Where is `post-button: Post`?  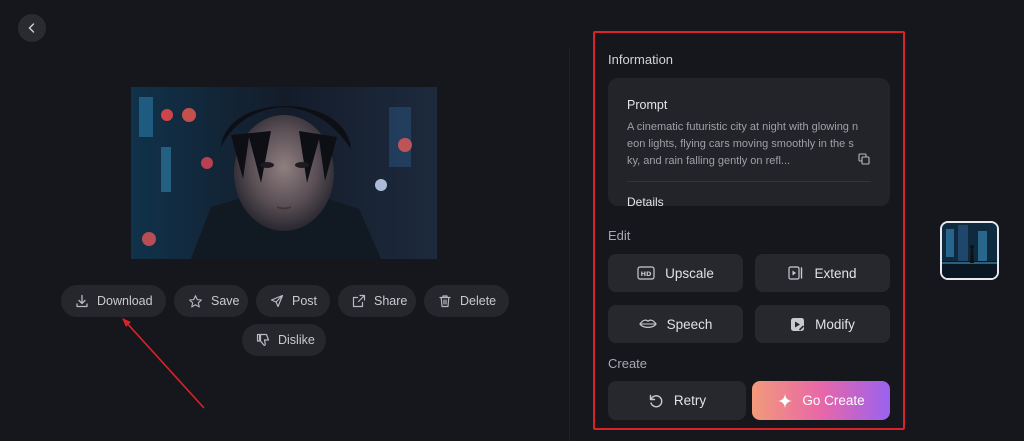
post-button: Post is located at coordinates (293, 301).